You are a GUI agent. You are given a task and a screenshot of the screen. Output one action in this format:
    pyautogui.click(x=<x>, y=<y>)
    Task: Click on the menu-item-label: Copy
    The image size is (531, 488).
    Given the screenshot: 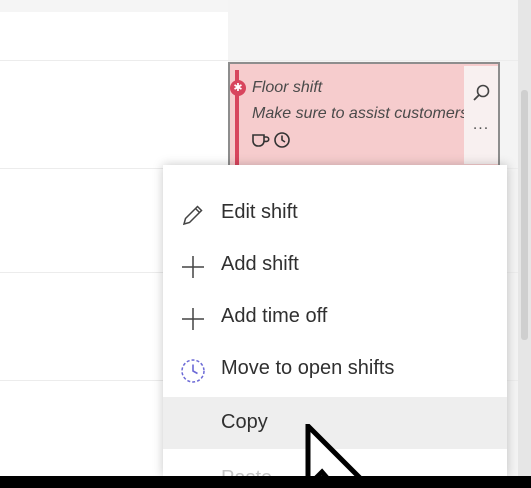 What is the action you would take?
    pyautogui.click(x=244, y=422)
    